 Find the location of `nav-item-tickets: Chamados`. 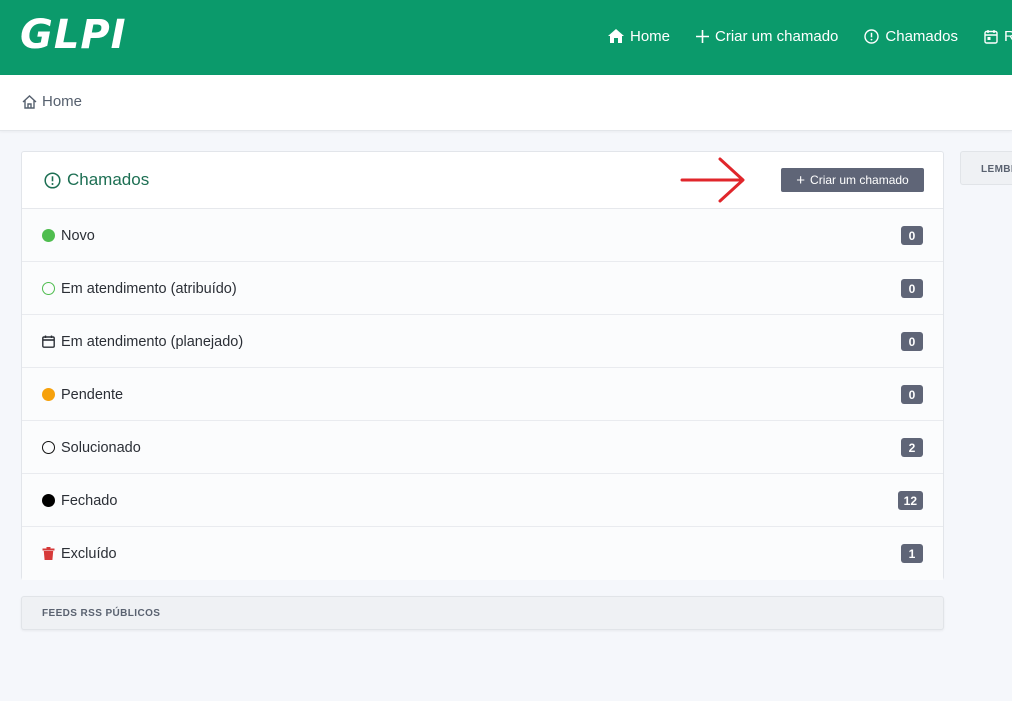

nav-item-tickets: Chamados is located at coordinates (911, 36).